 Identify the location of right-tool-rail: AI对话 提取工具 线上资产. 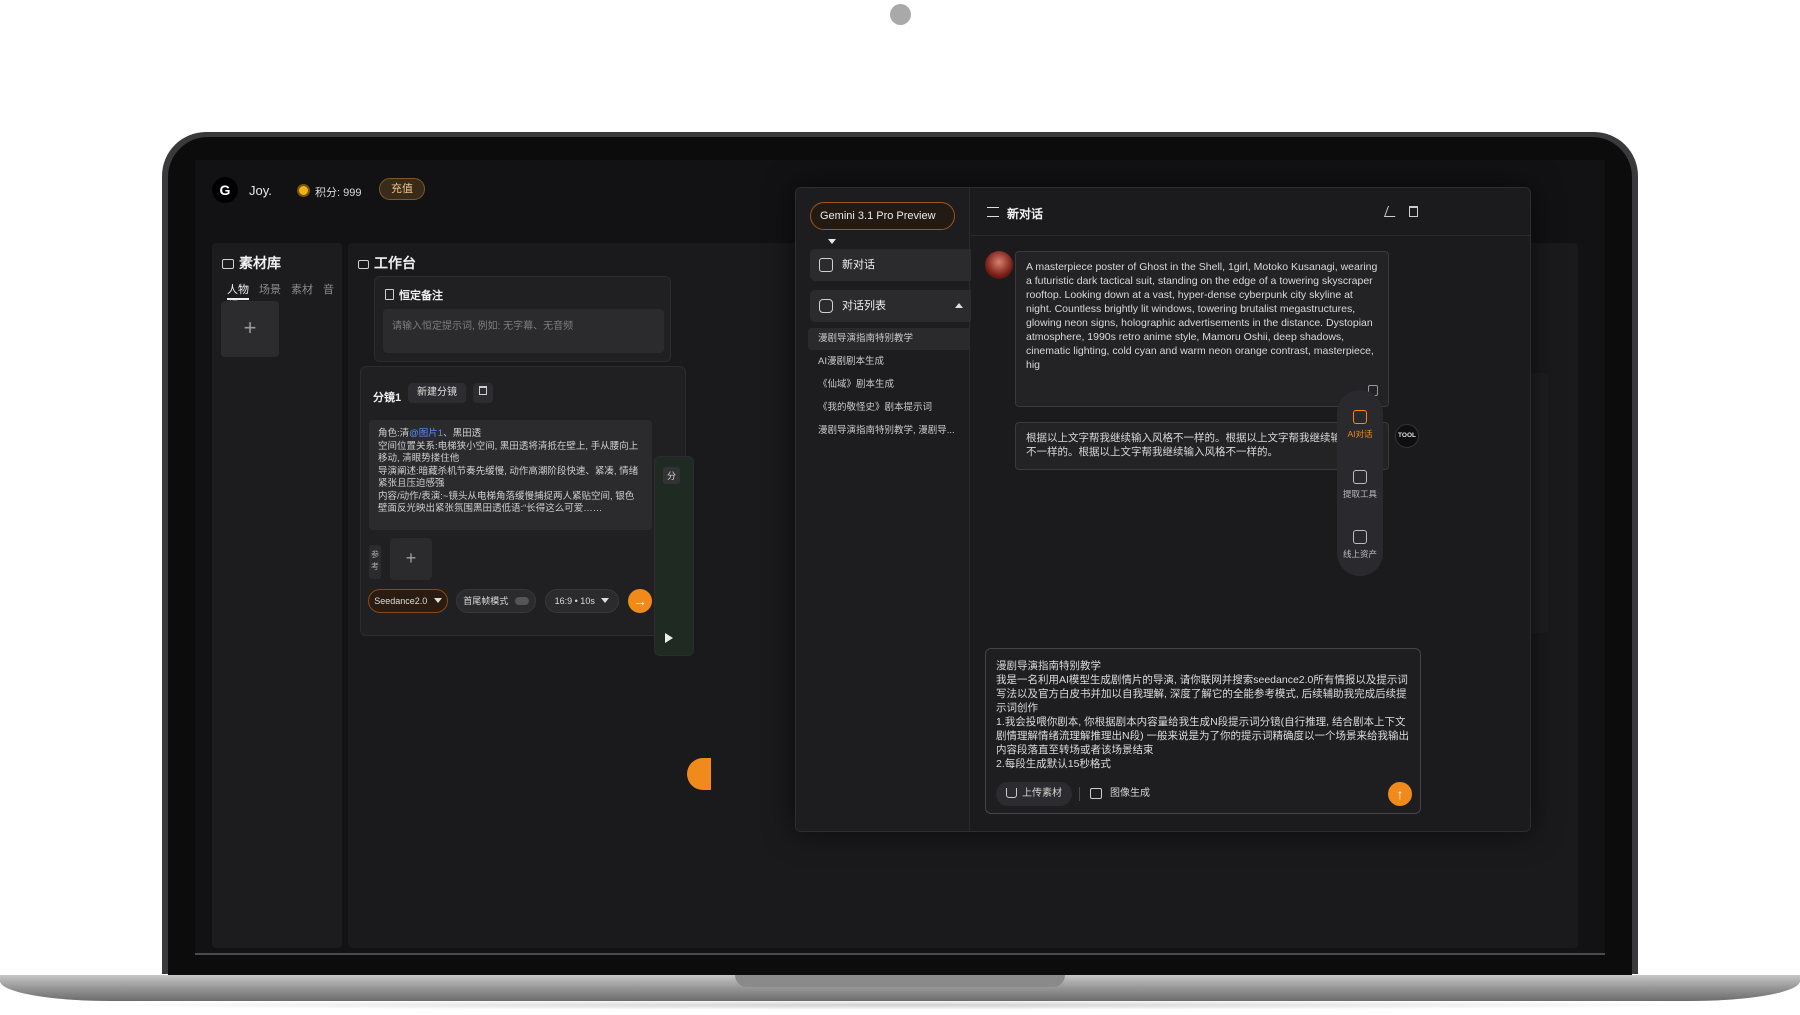
(1360, 483).